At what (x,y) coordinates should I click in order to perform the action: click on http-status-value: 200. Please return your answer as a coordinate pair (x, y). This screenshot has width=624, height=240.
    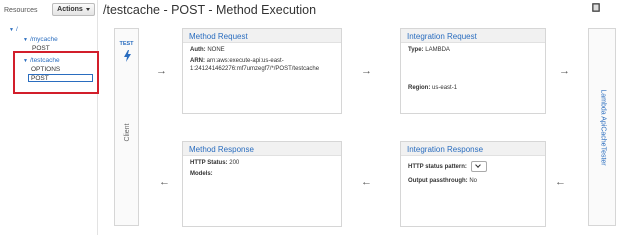
    Looking at the image, I should click on (234, 163).